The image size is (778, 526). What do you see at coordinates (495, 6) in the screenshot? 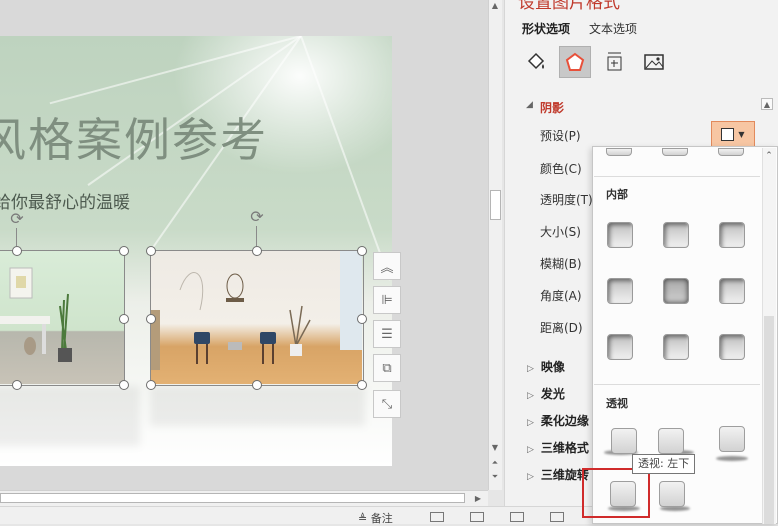
I see `scroll-up-icon: ▲` at bounding box center [495, 6].